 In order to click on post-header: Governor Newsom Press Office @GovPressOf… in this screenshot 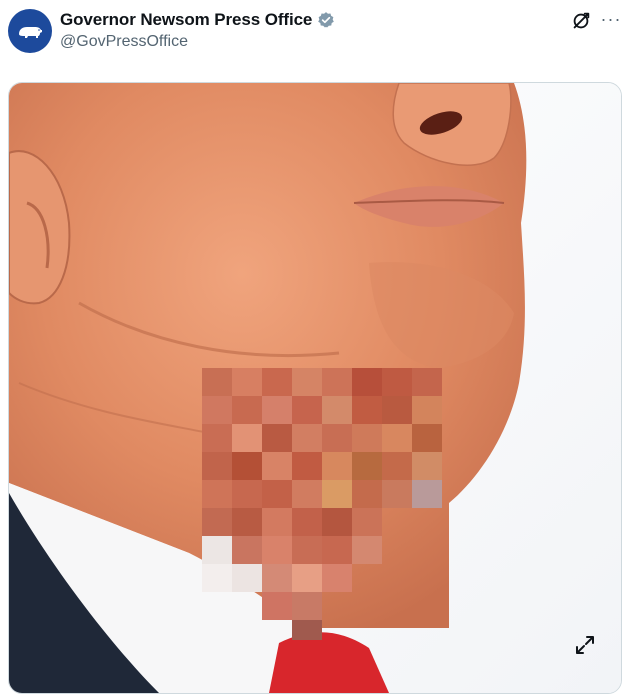, I will do `click(314, 40)`.